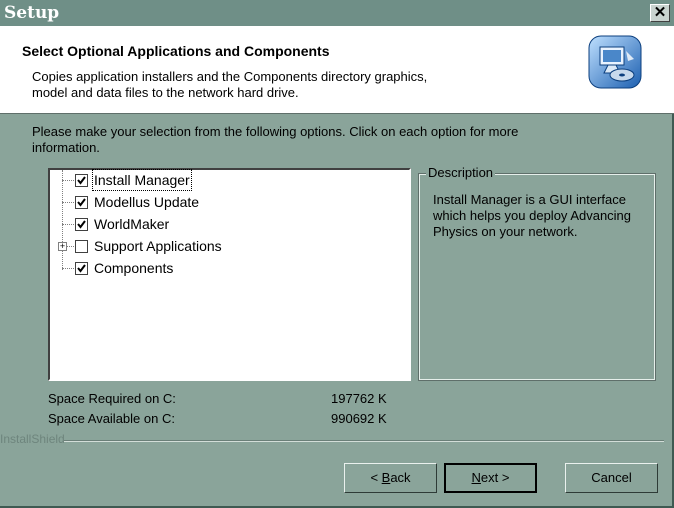  I want to click on next-button: Next >, so click(490, 478).